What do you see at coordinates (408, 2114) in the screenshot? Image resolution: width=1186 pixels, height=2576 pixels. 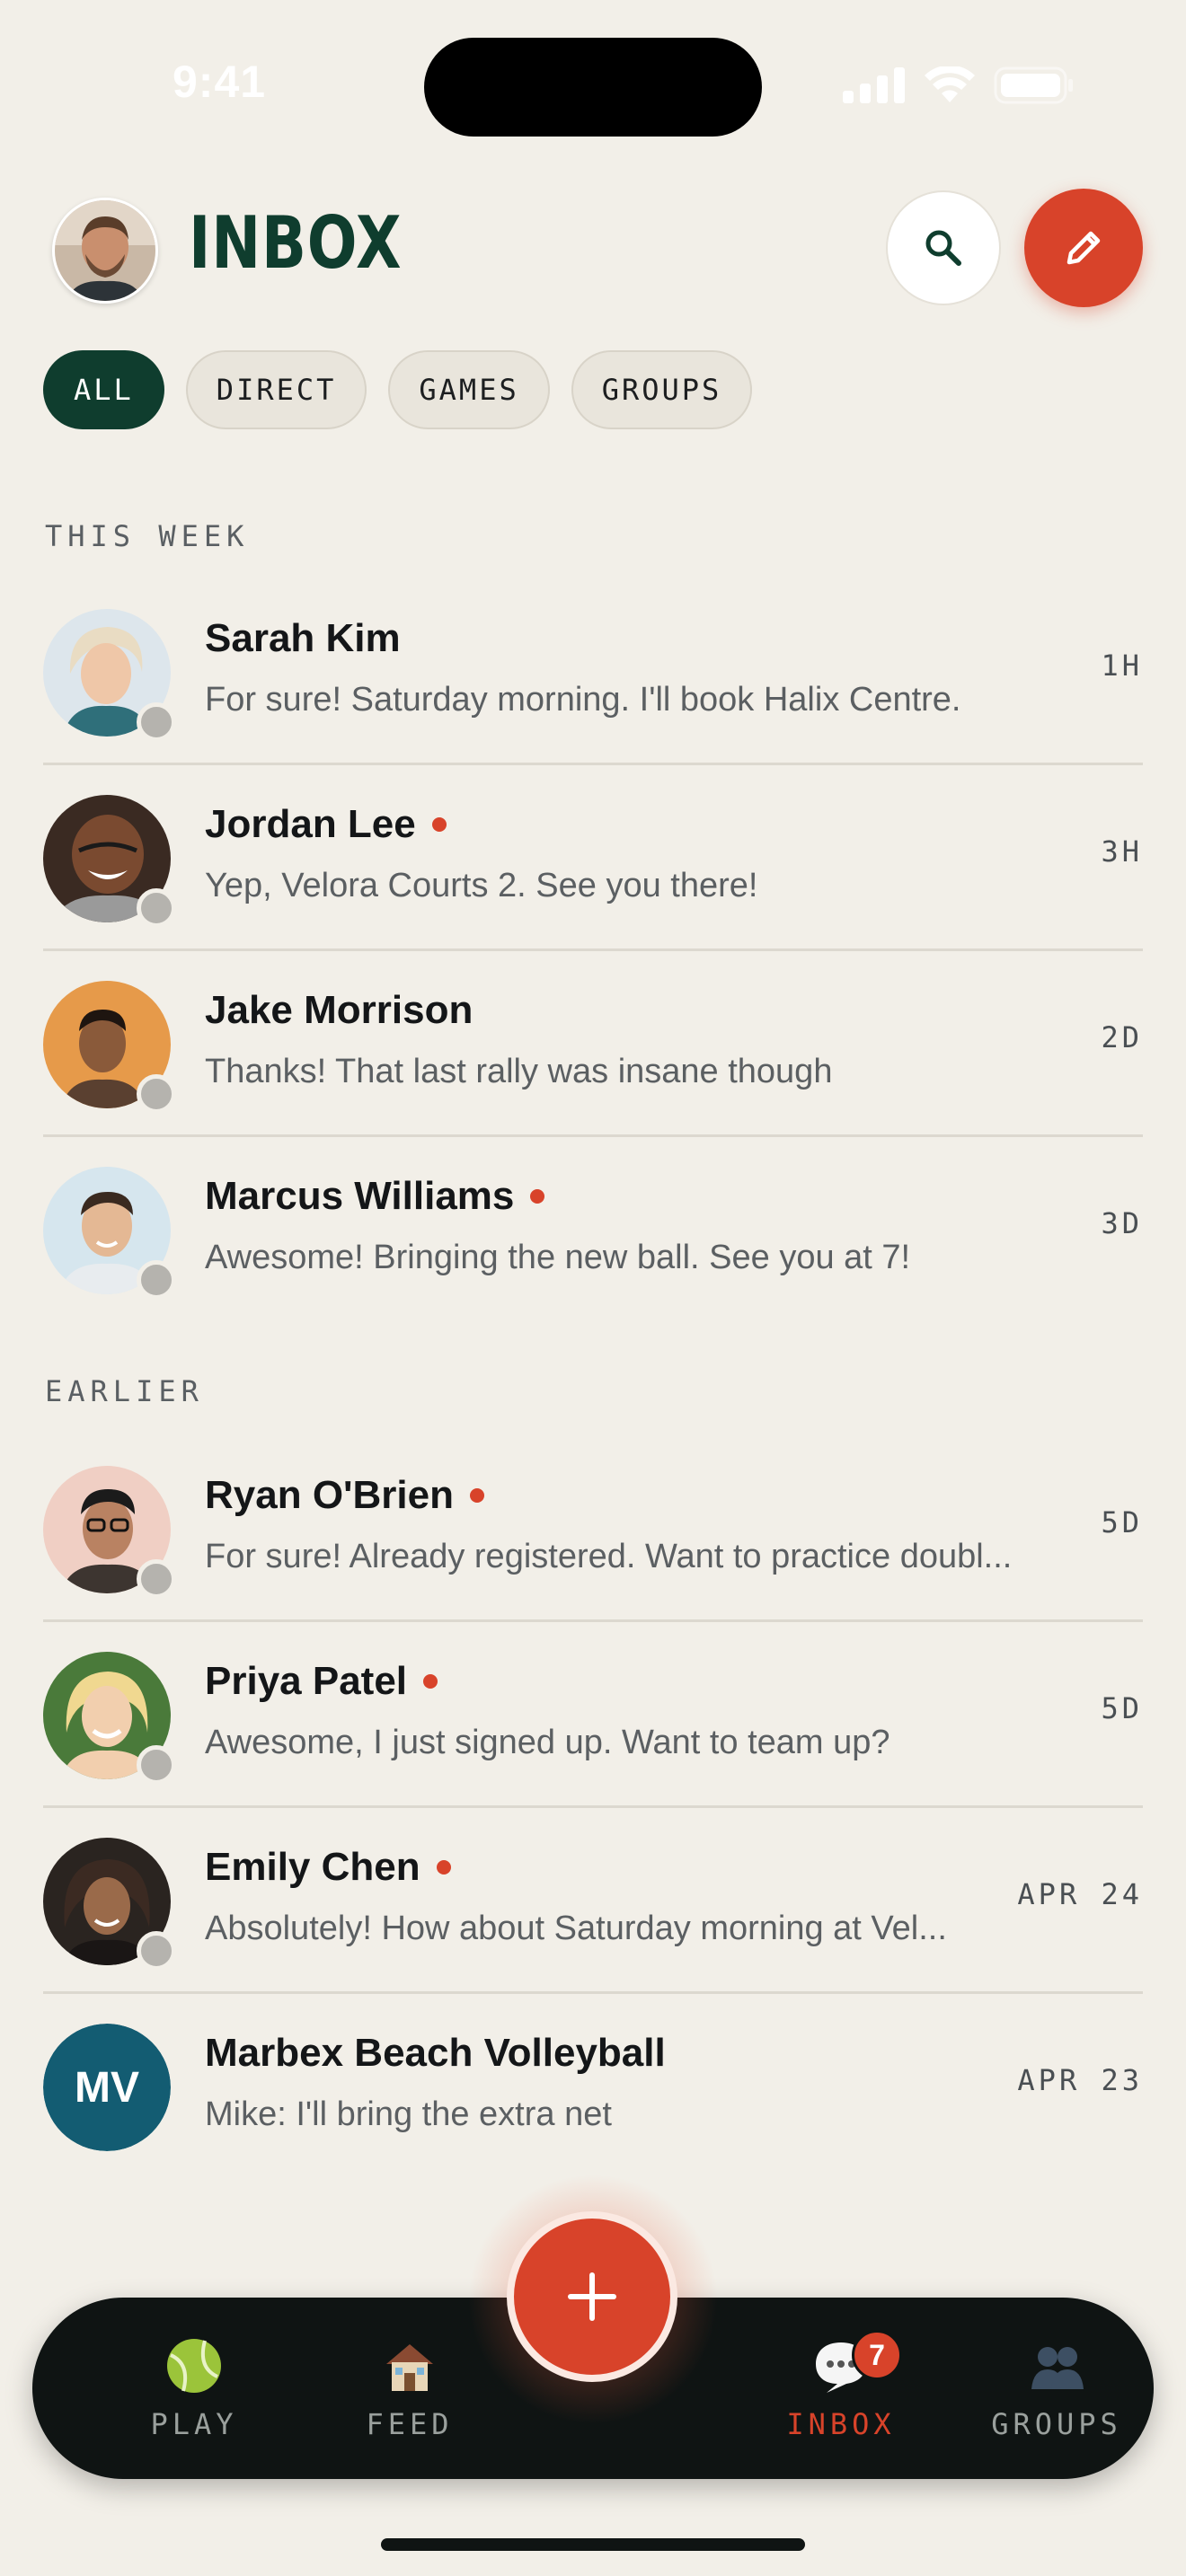 I see `message-preview: Mike: I'll bring the extra net` at bounding box center [408, 2114].